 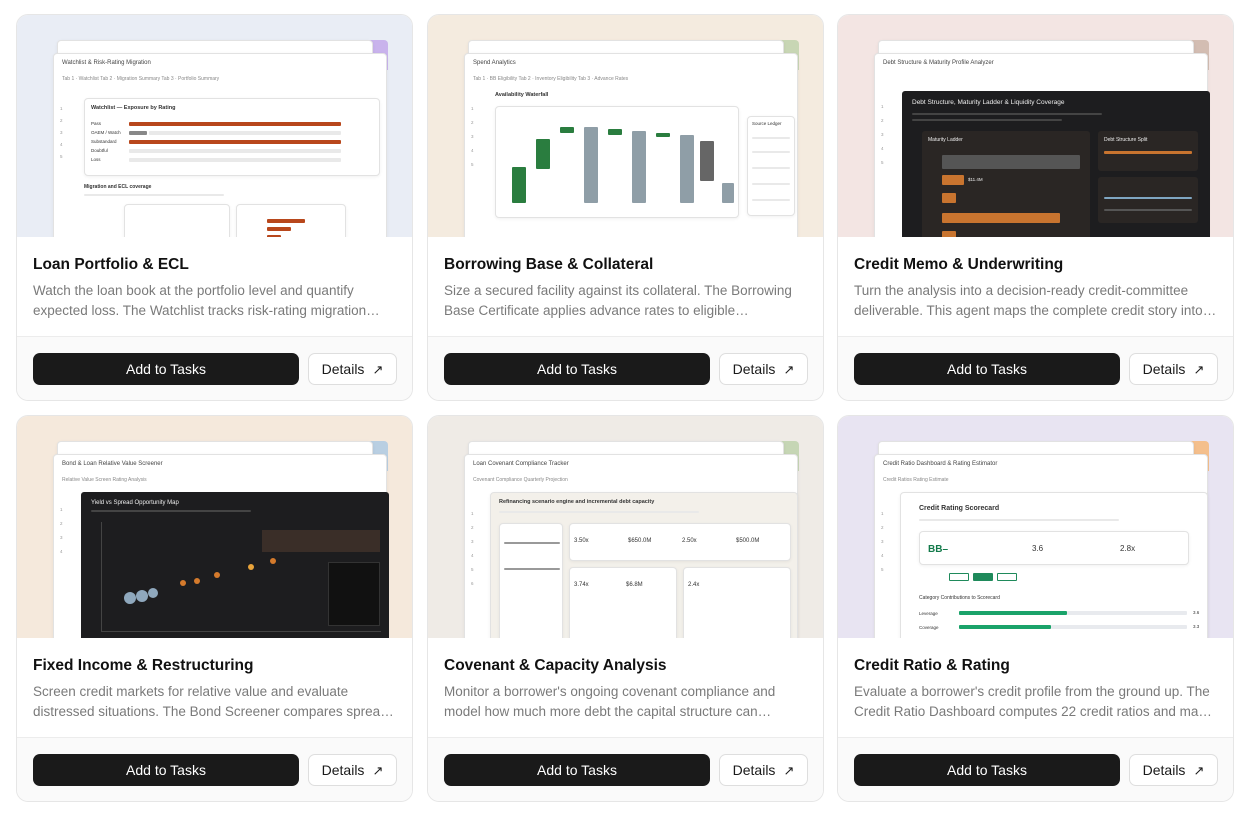 What do you see at coordinates (104, 480) in the screenshot?
I see `preview-tabs: Relative Value Screen Rating Analysis` at bounding box center [104, 480].